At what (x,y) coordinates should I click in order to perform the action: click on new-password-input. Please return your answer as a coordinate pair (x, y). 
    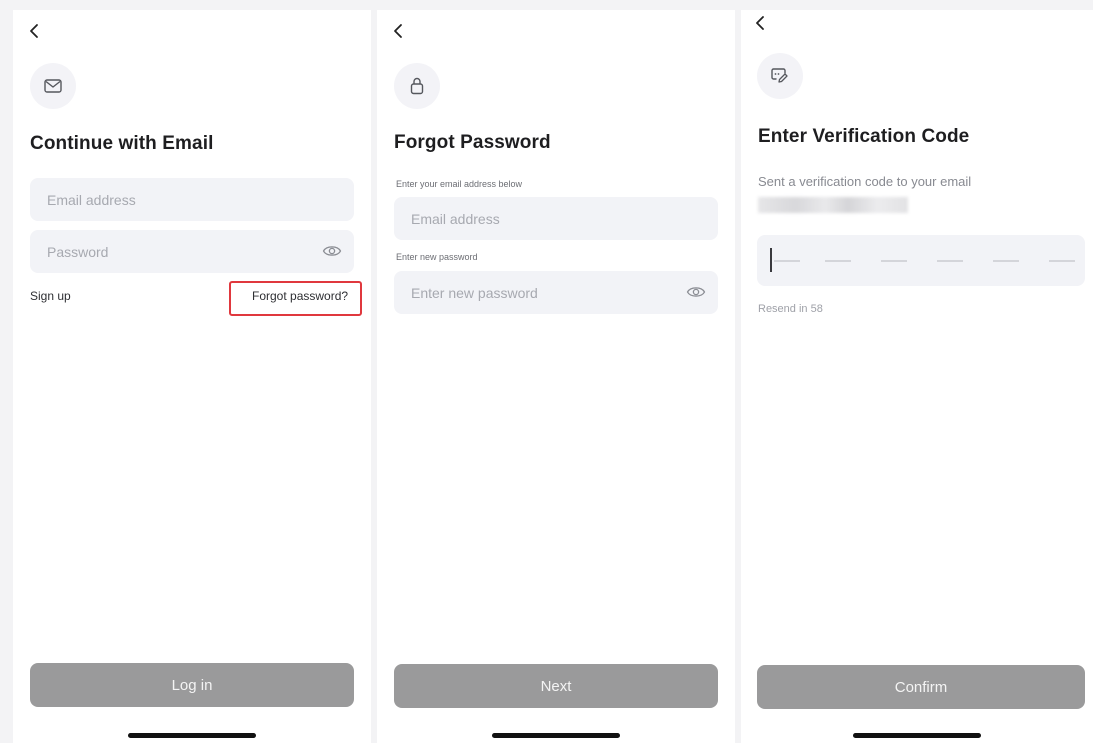
    Looking at the image, I should click on (556, 292).